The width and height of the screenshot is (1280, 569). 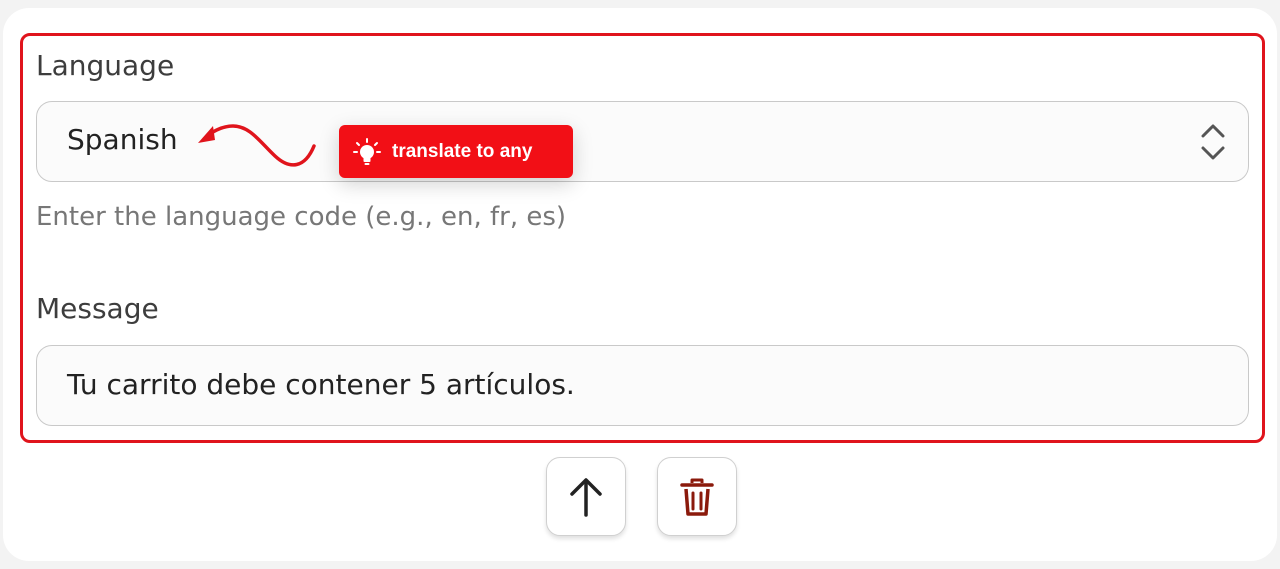 What do you see at coordinates (1213, 142) in the screenshot?
I see `chevron-up-down-icon` at bounding box center [1213, 142].